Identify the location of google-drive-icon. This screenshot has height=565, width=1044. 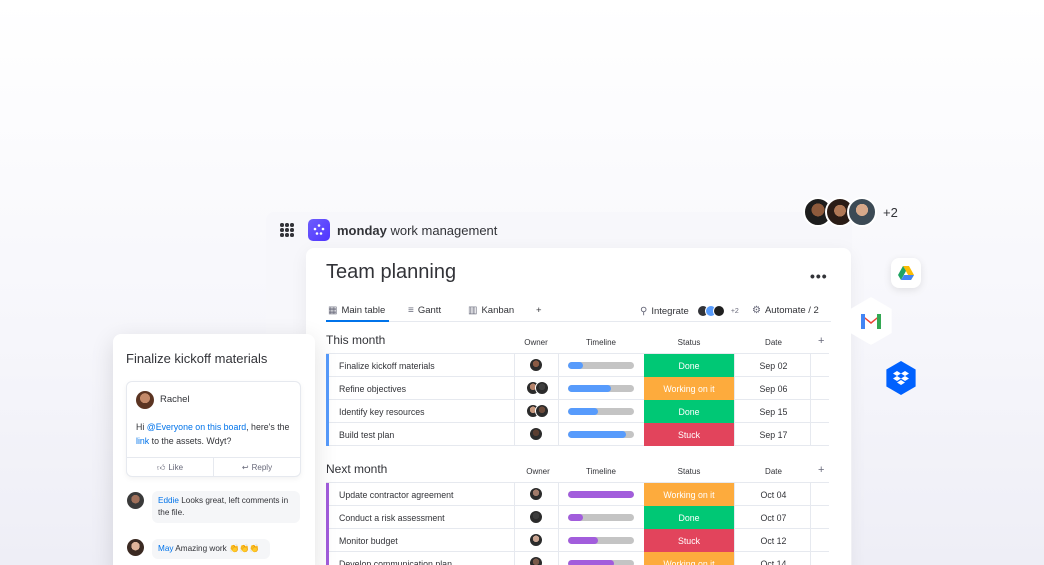
(906, 273).